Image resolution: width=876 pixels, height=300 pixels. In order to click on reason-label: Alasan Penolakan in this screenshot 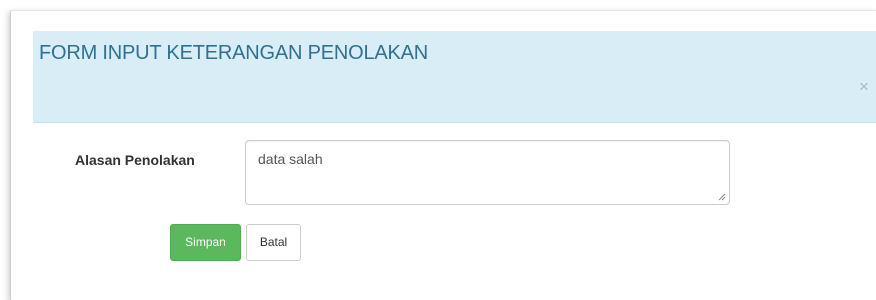, I will do `click(135, 160)`.